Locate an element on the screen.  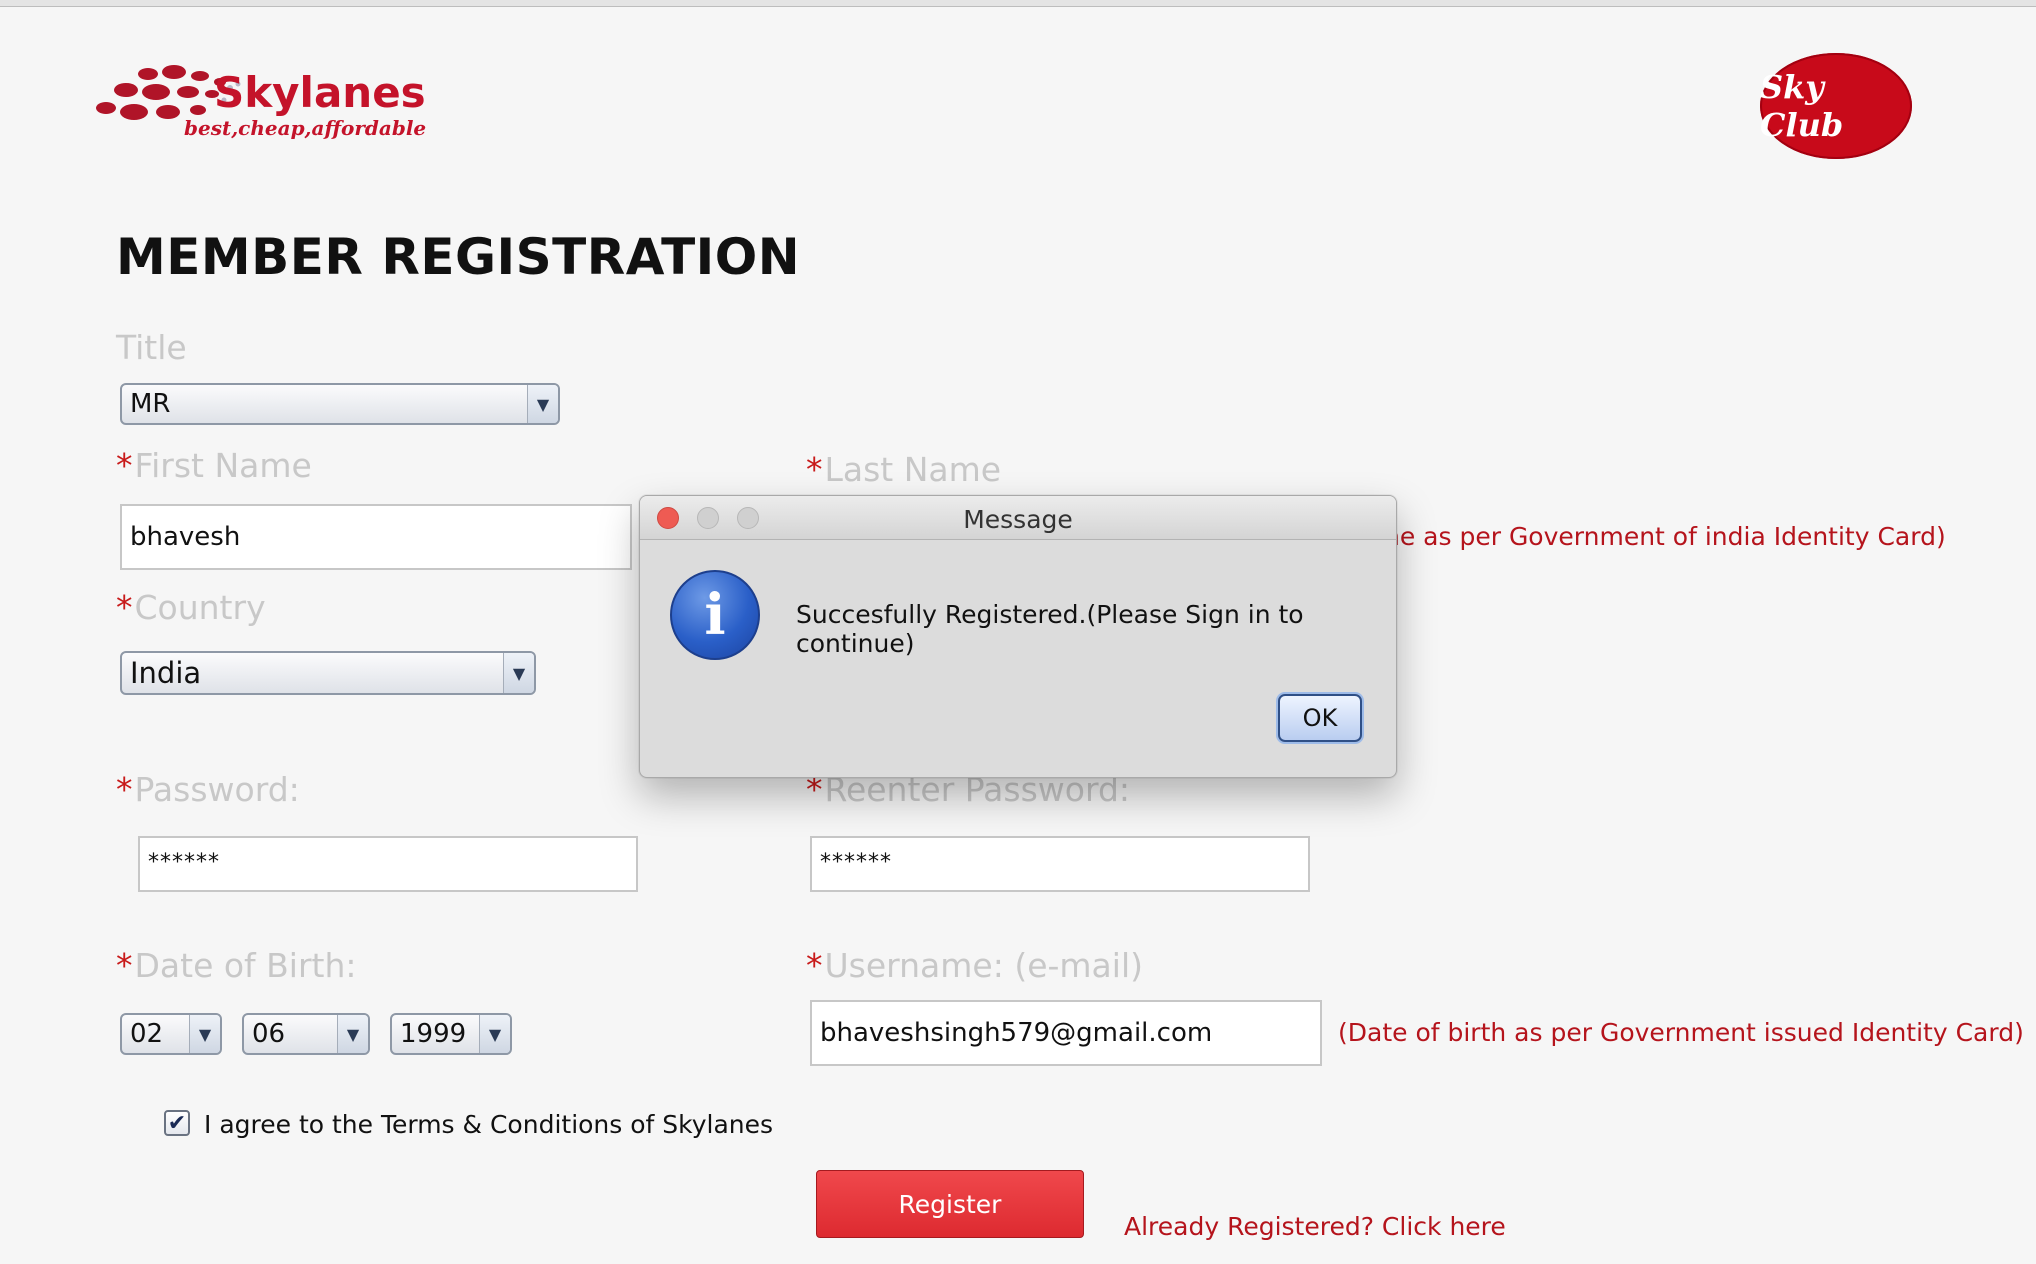
username-label: *Username: (e-mail) is located at coordinates (974, 965).